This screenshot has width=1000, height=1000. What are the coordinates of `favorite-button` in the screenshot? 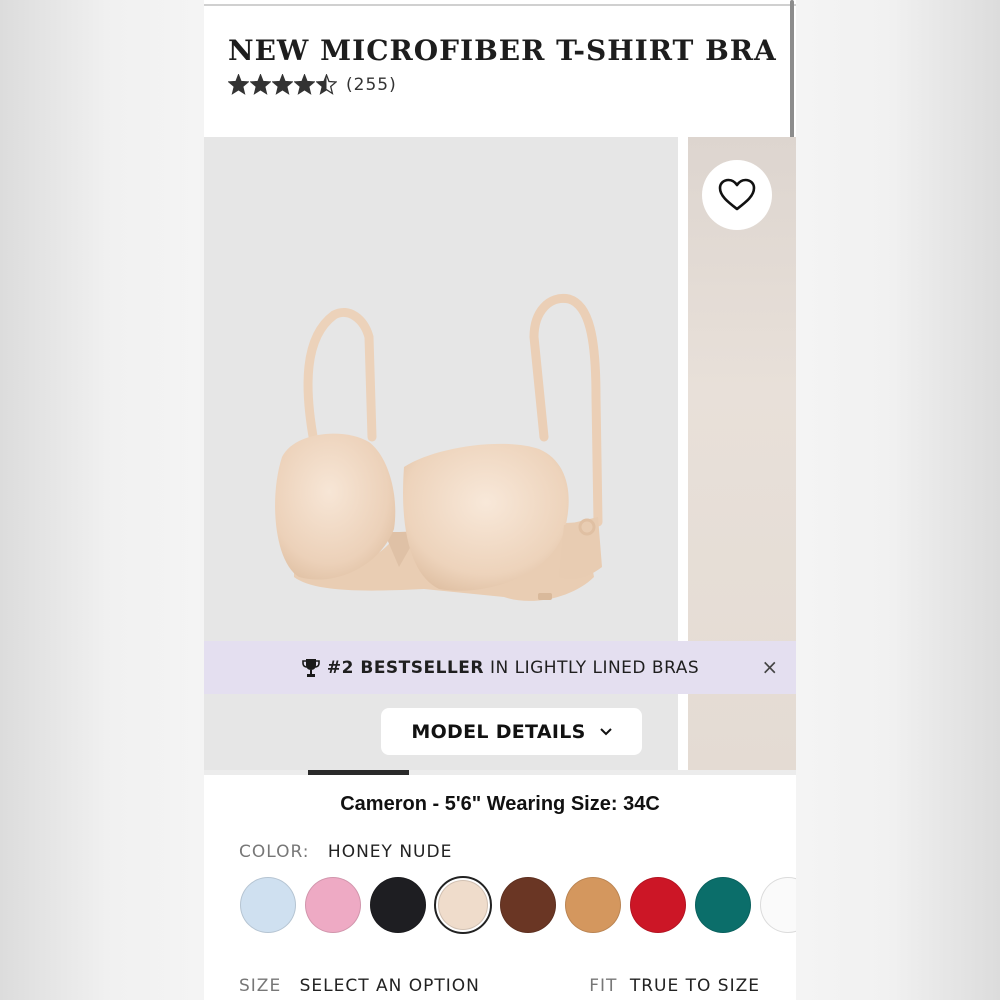 It's located at (737, 195).